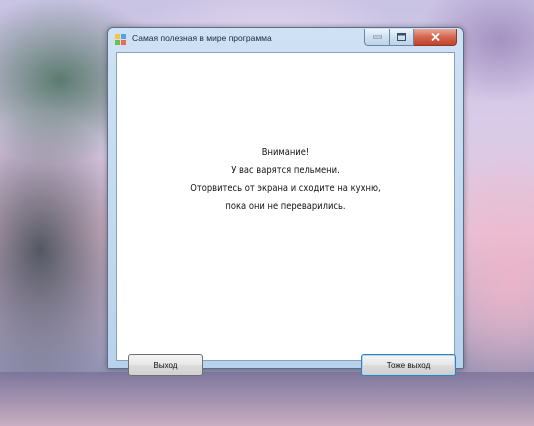 This screenshot has width=534, height=426. I want to click on winforms-app-icon, so click(120, 39).